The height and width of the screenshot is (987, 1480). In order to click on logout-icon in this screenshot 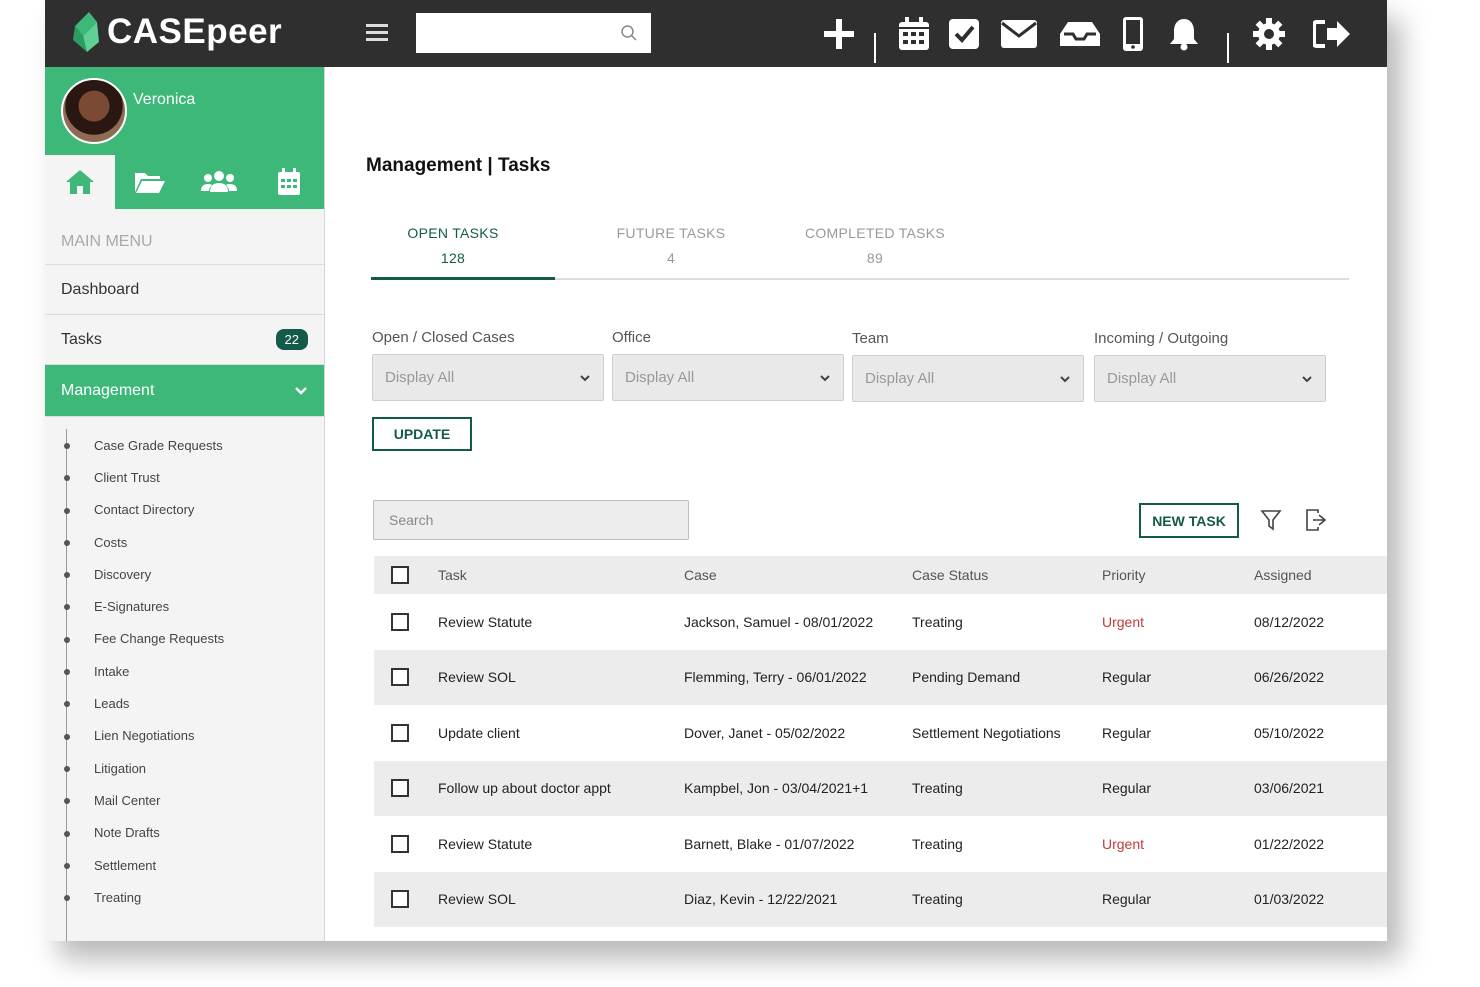, I will do `click(1332, 34)`.